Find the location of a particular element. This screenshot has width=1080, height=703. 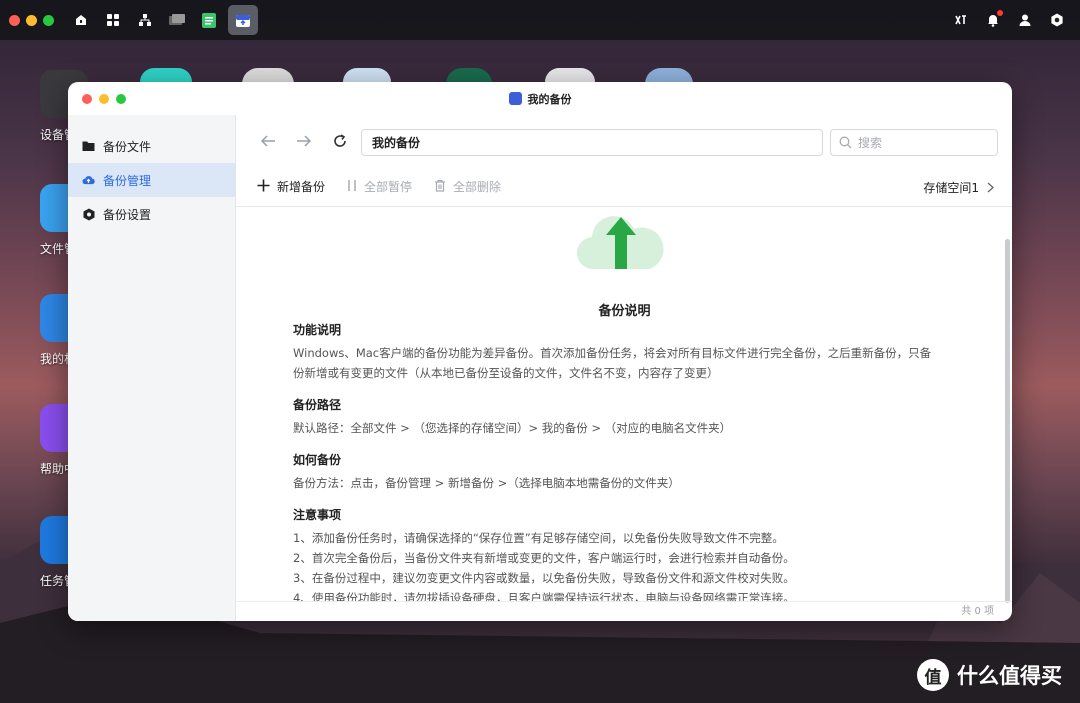

navigation-bar: 我的备份 搜索 is located at coordinates (624, 141).